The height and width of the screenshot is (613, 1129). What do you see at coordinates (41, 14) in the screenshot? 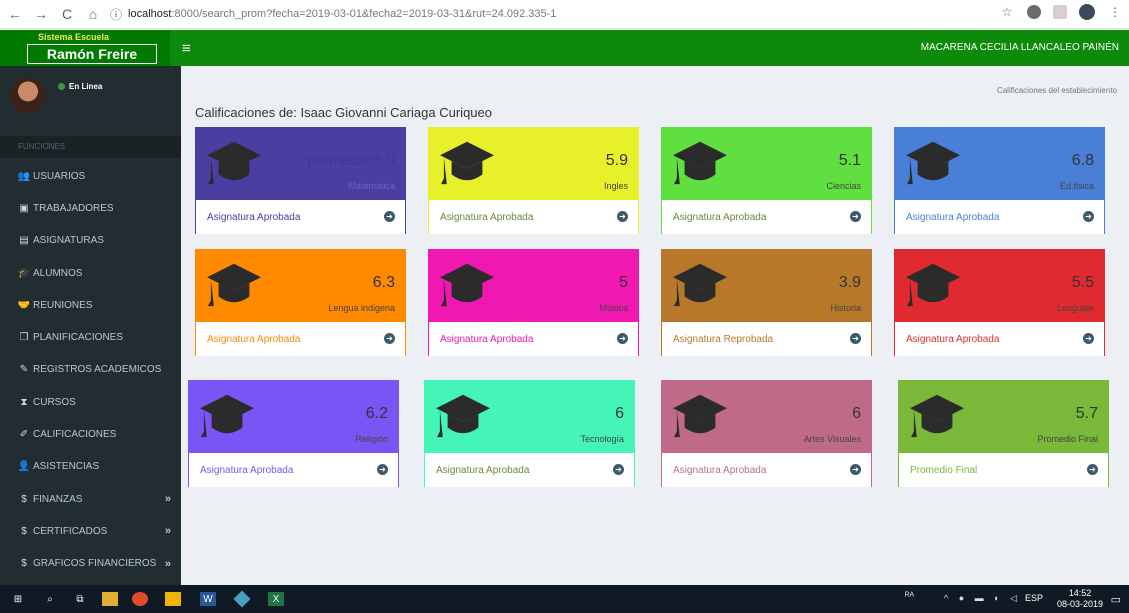
I see `forward-icon: →` at bounding box center [41, 14].